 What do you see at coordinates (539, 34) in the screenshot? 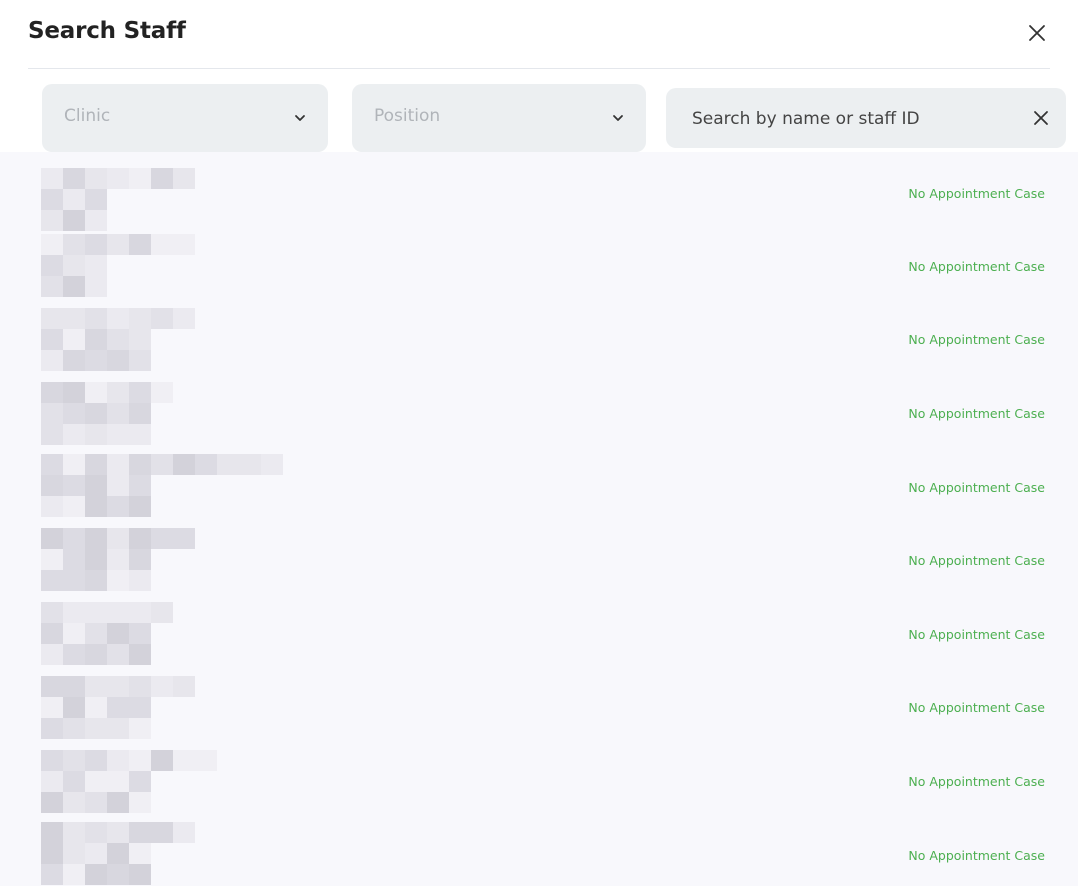
I see `modal-header: Search Staff` at bounding box center [539, 34].